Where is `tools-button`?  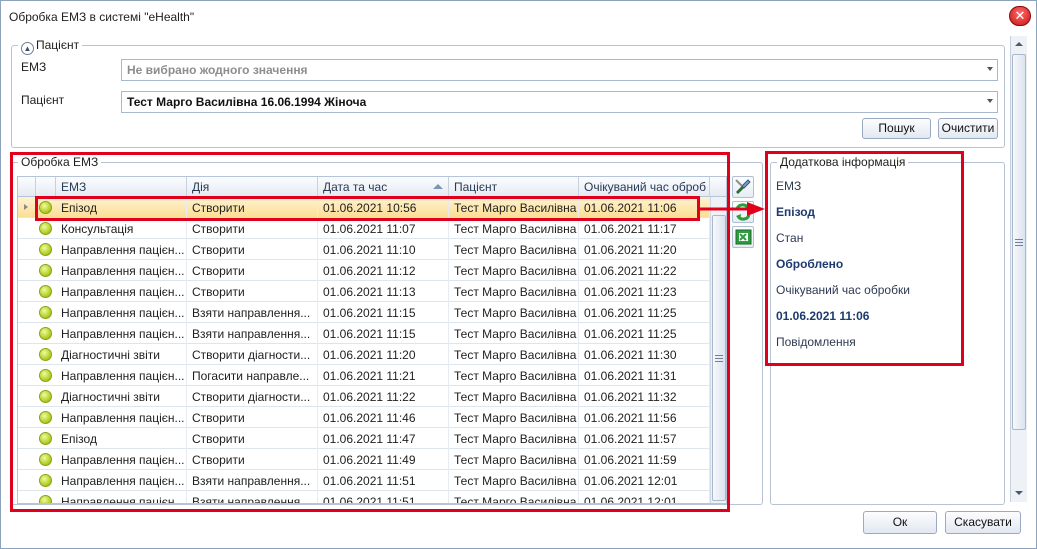 tools-button is located at coordinates (743, 187).